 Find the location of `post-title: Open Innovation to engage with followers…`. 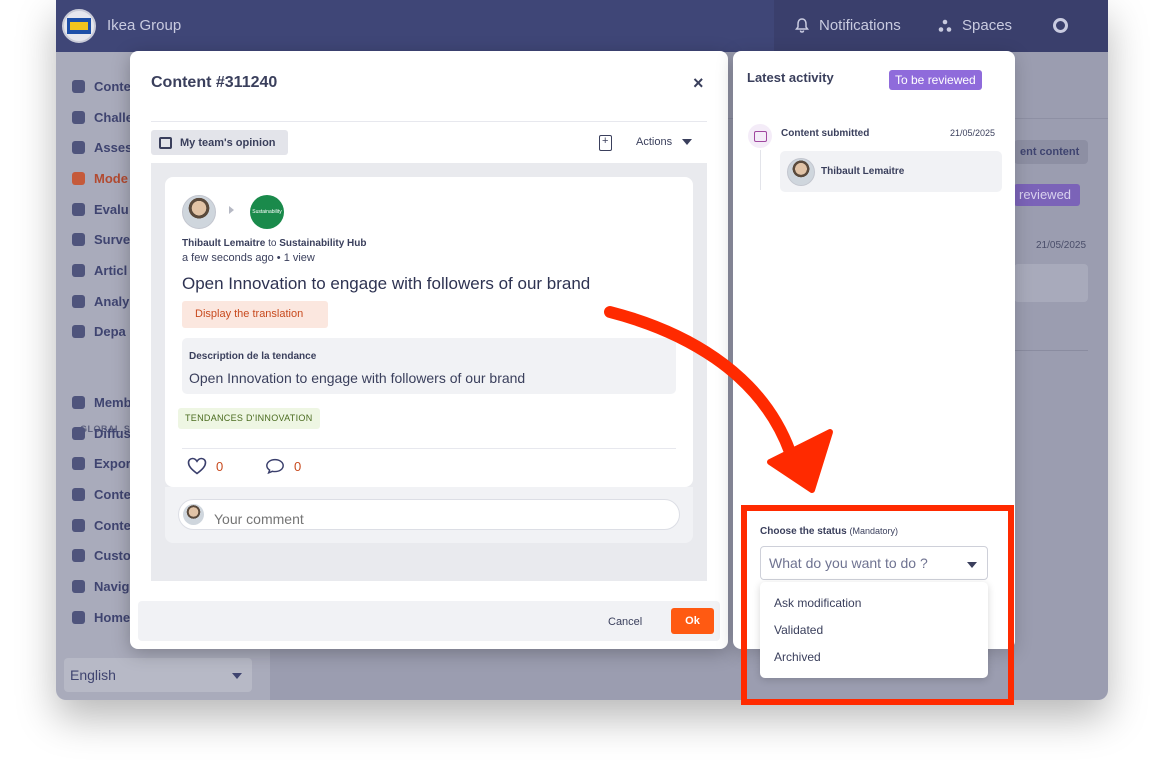

post-title: Open Innovation to engage with followers… is located at coordinates (386, 283).